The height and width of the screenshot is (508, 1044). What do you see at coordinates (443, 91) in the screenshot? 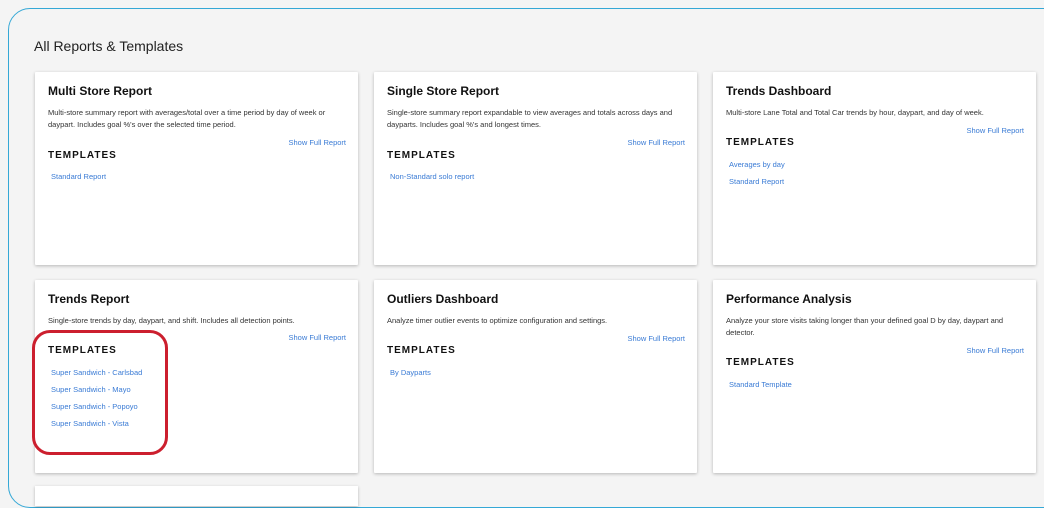
I see `card-title: Single Store Report` at bounding box center [443, 91].